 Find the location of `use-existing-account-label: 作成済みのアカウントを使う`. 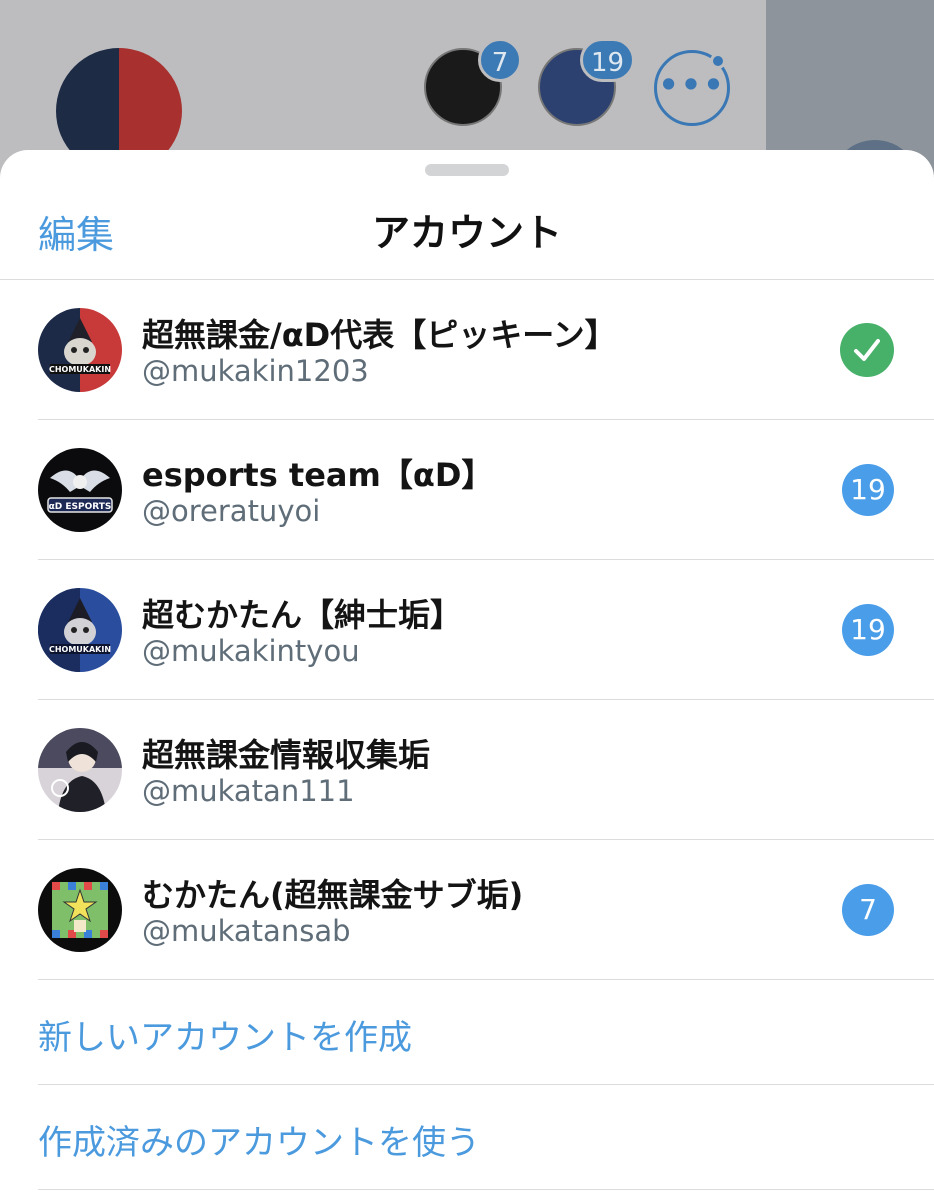

use-existing-account-label: 作成済みのアカウントを使う is located at coordinates (259, 1143).